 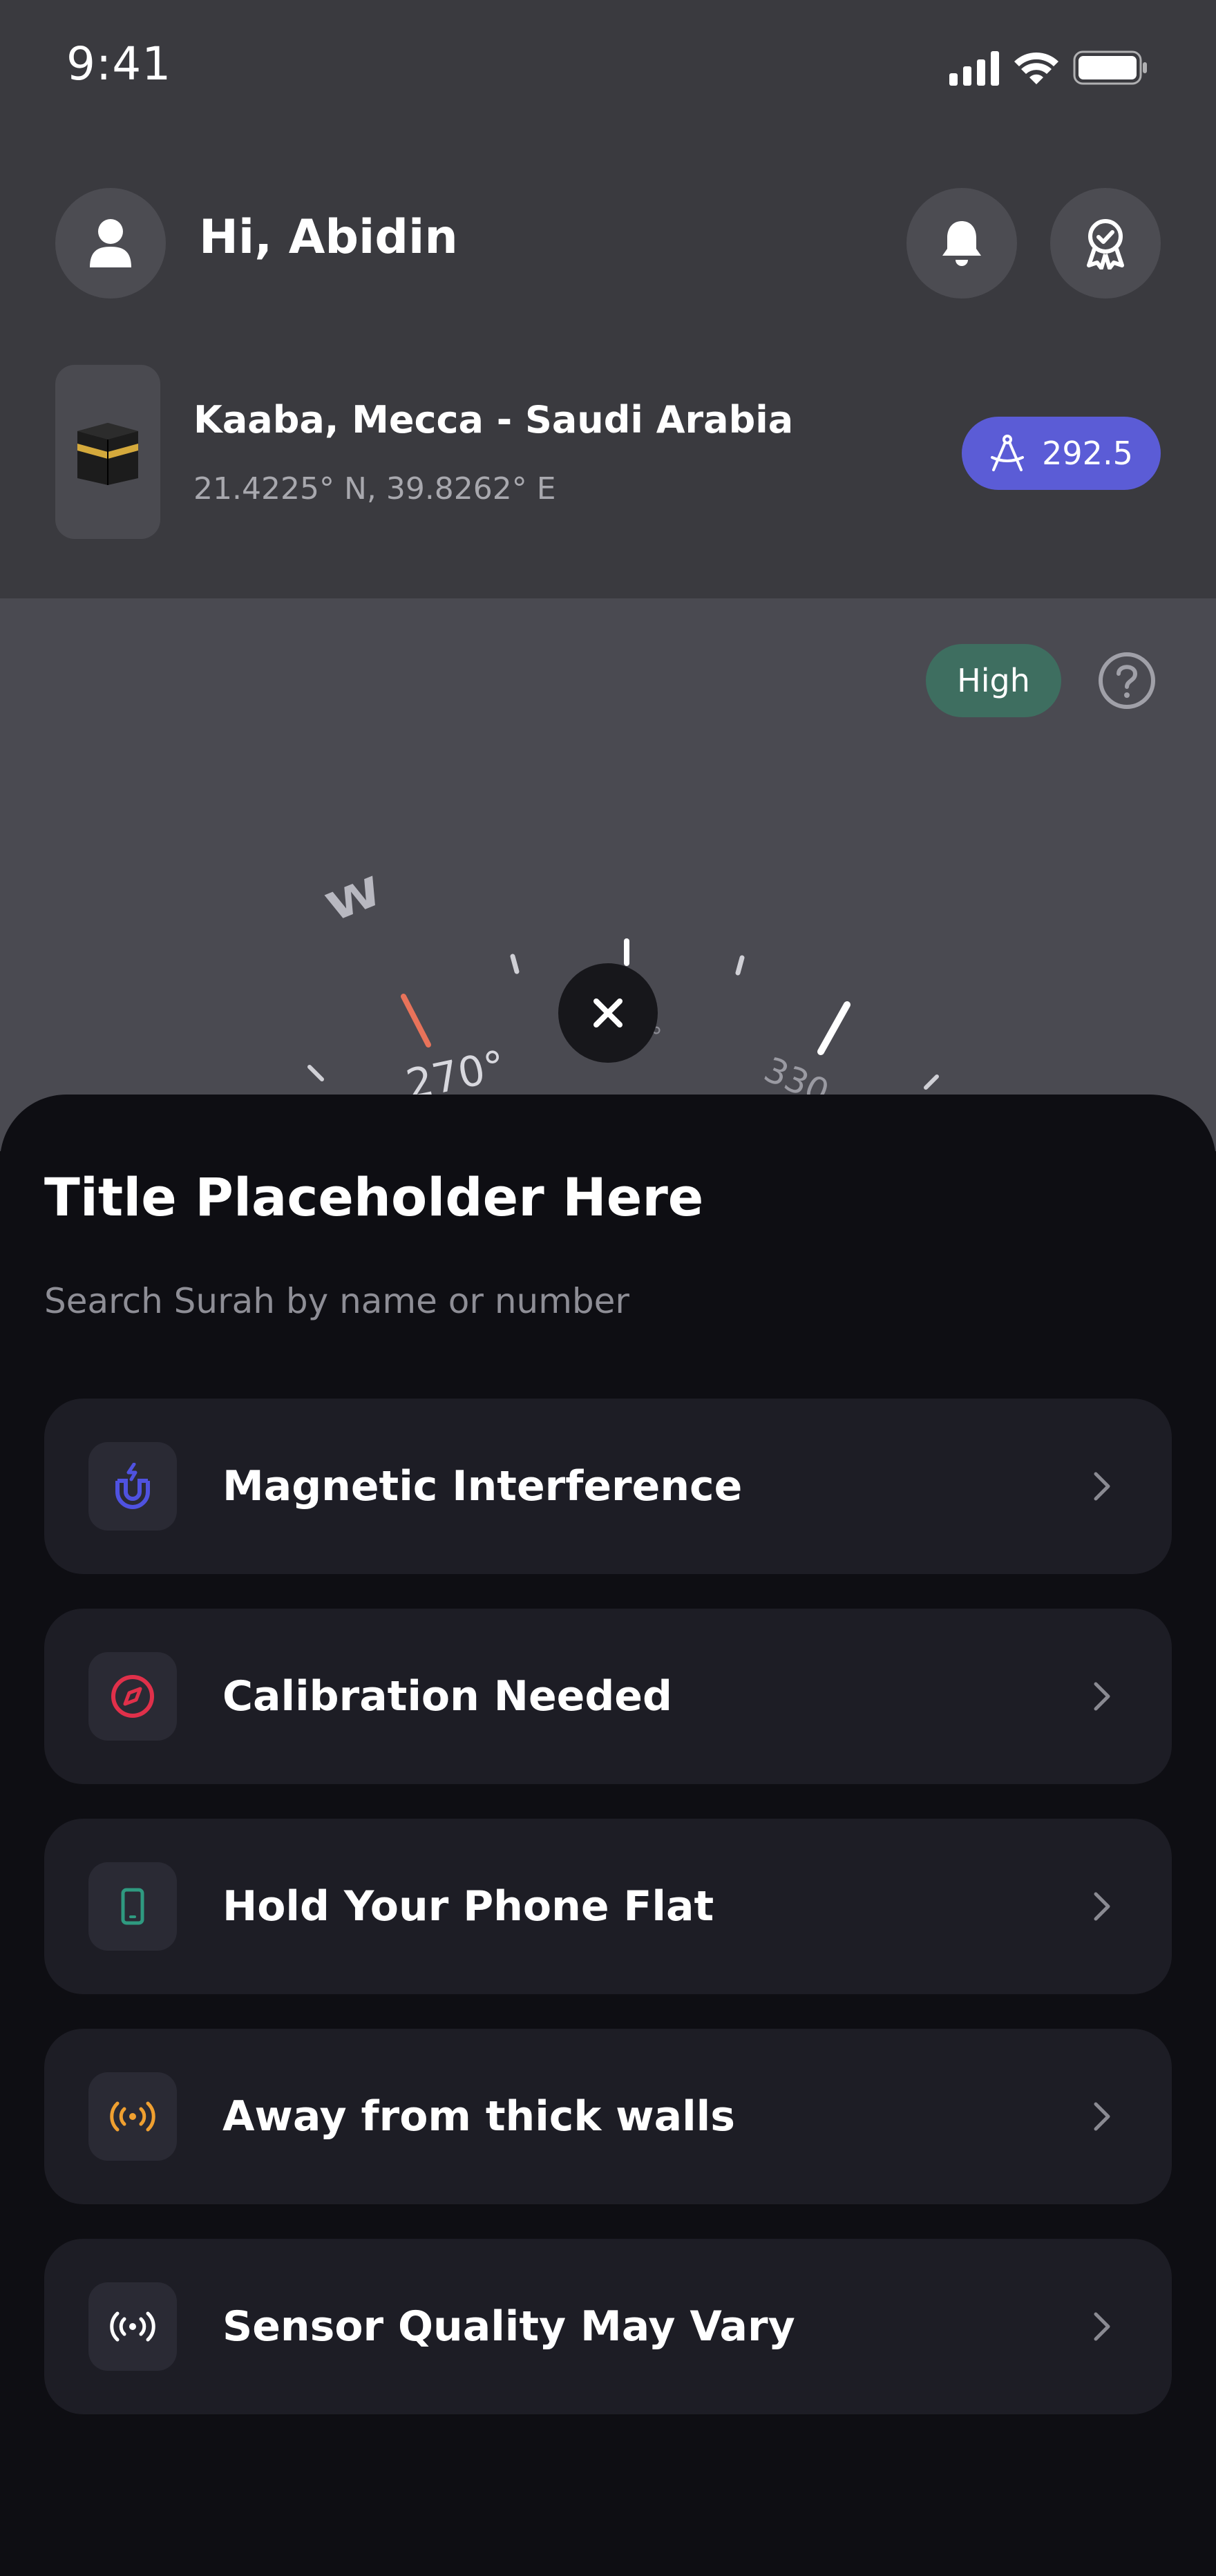 I want to click on angle-compass-icon, so click(x=1008, y=453).